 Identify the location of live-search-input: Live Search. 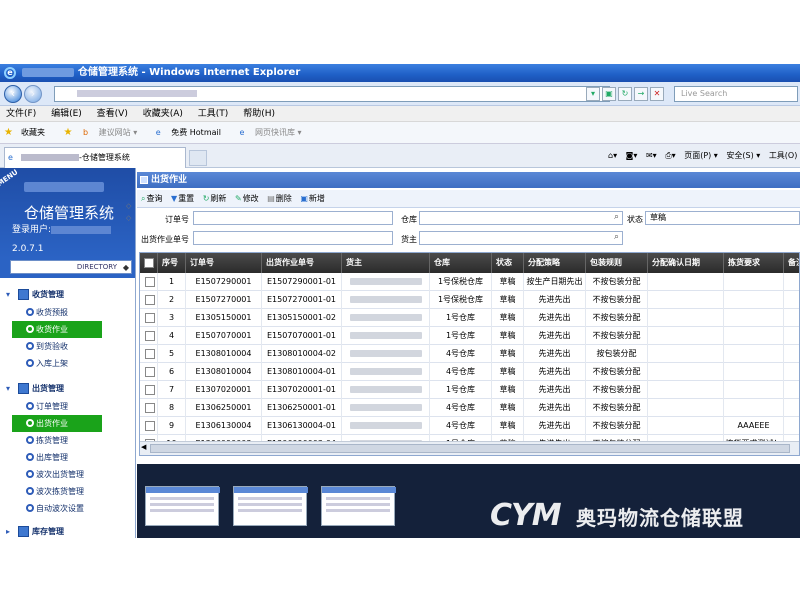
(736, 94).